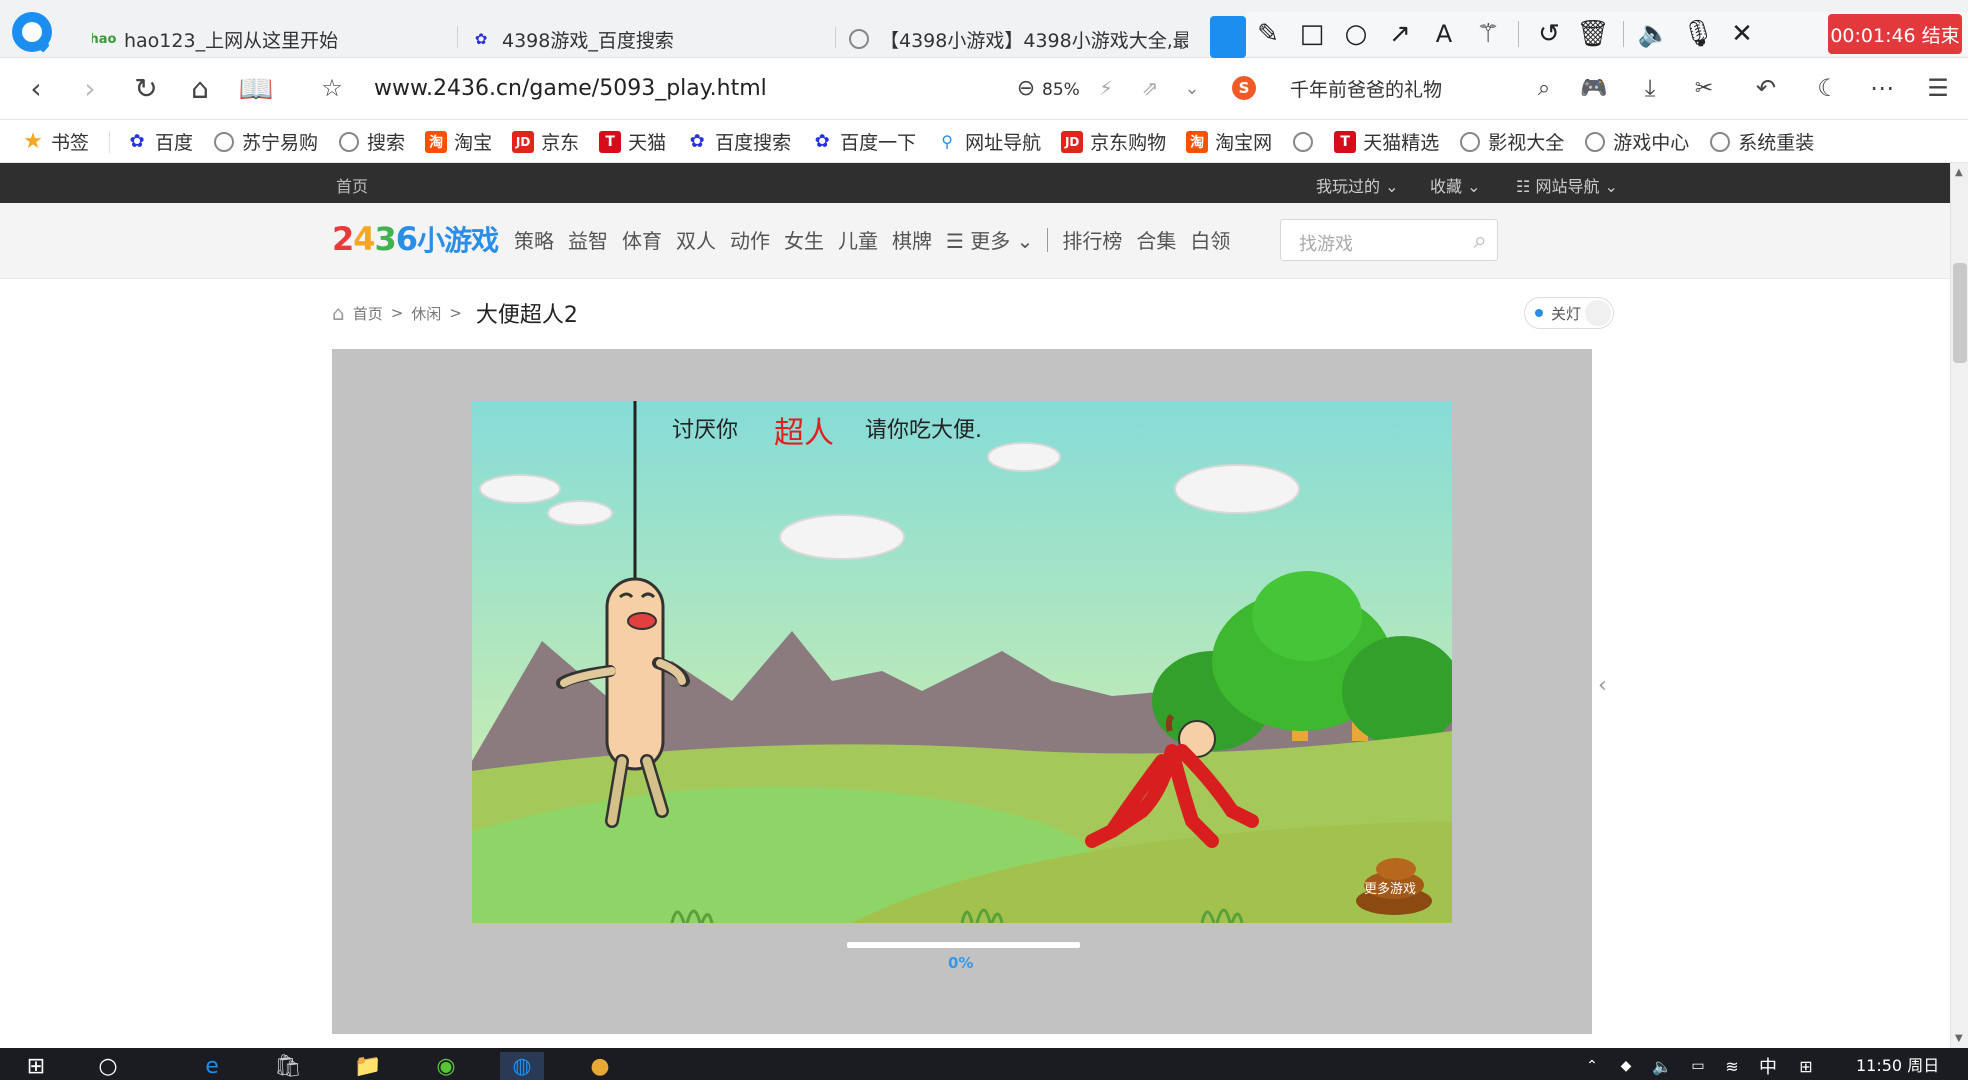 The height and width of the screenshot is (1080, 1968). What do you see at coordinates (1882, 88) in the screenshot?
I see `more-icon: ⋯` at bounding box center [1882, 88].